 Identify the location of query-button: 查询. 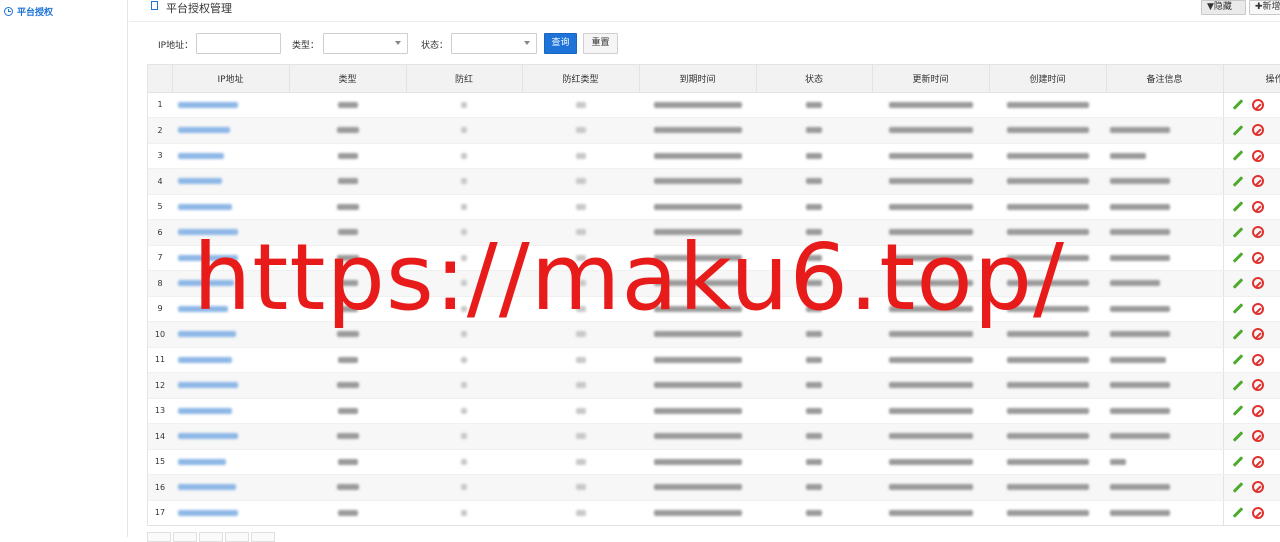
(560, 43).